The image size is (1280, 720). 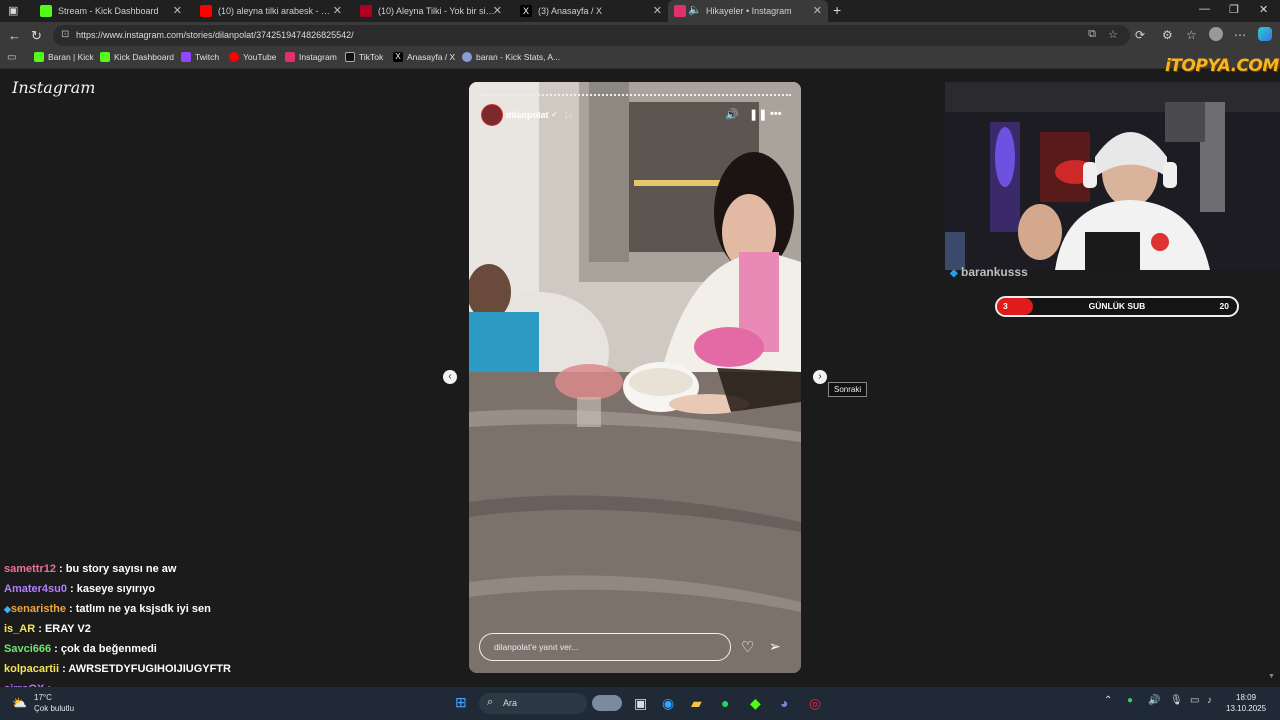 What do you see at coordinates (815, 703) in the screenshot?
I see `obs-icon: ◎` at bounding box center [815, 703].